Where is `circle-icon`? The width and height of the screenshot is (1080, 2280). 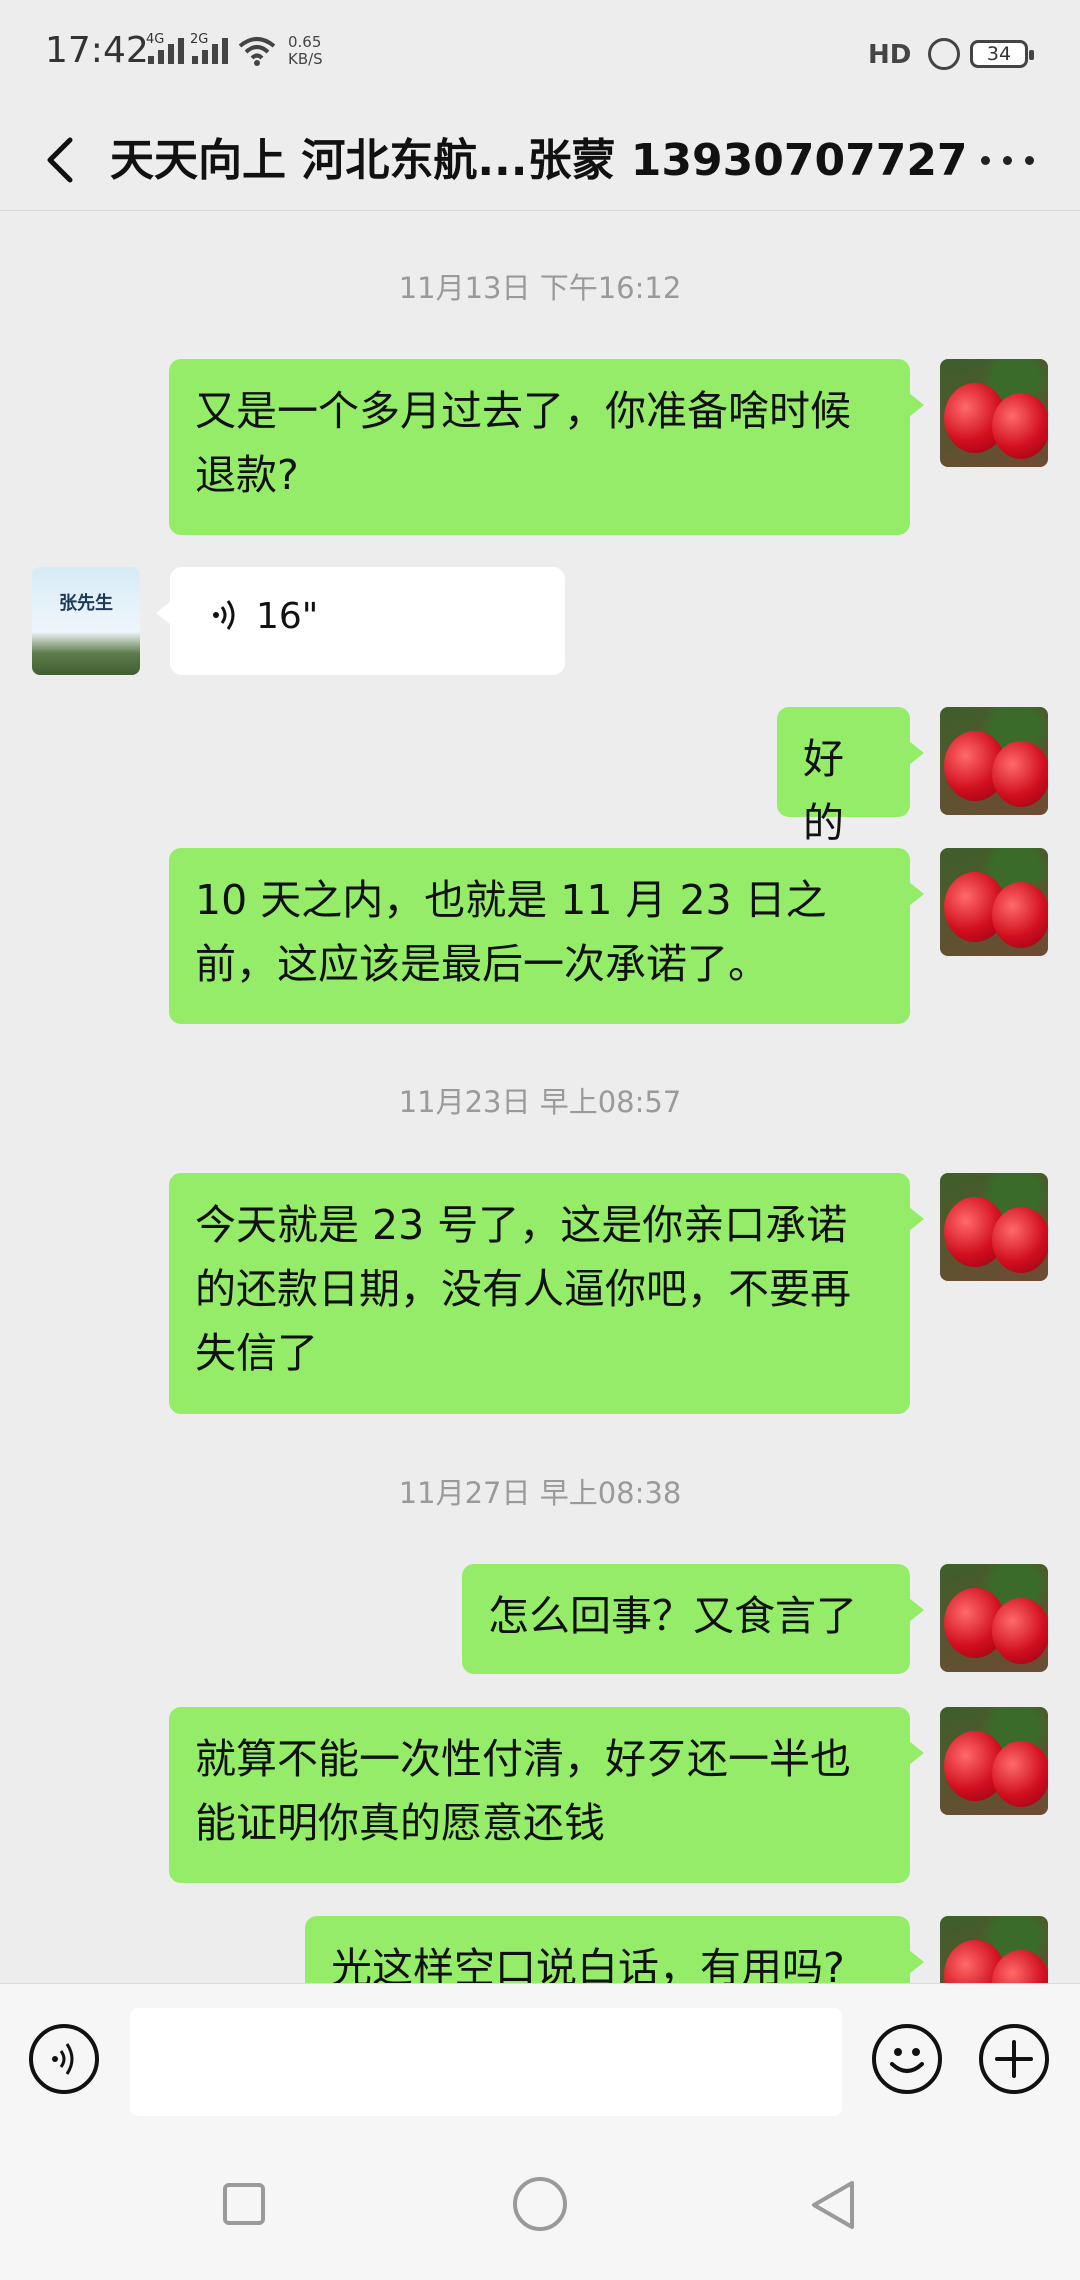 circle-icon is located at coordinates (540, 2204).